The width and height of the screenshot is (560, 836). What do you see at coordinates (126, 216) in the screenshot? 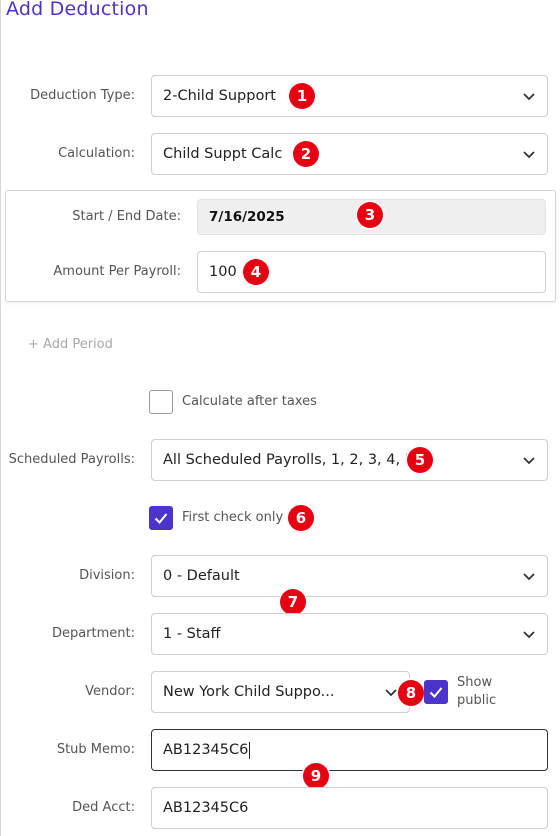
I see `start-end-date-label: Start / End Date:` at bounding box center [126, 216].